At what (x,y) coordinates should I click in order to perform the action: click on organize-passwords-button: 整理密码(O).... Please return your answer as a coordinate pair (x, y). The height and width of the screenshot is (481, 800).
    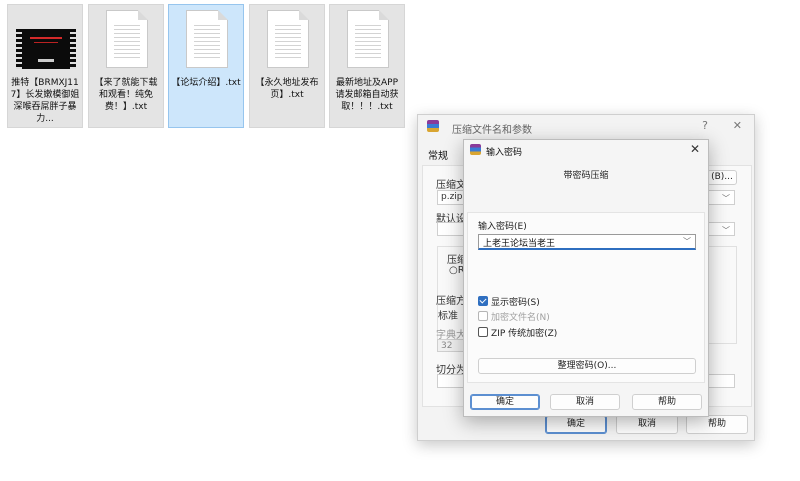
    Looking at the image, I should click on (587, 366).